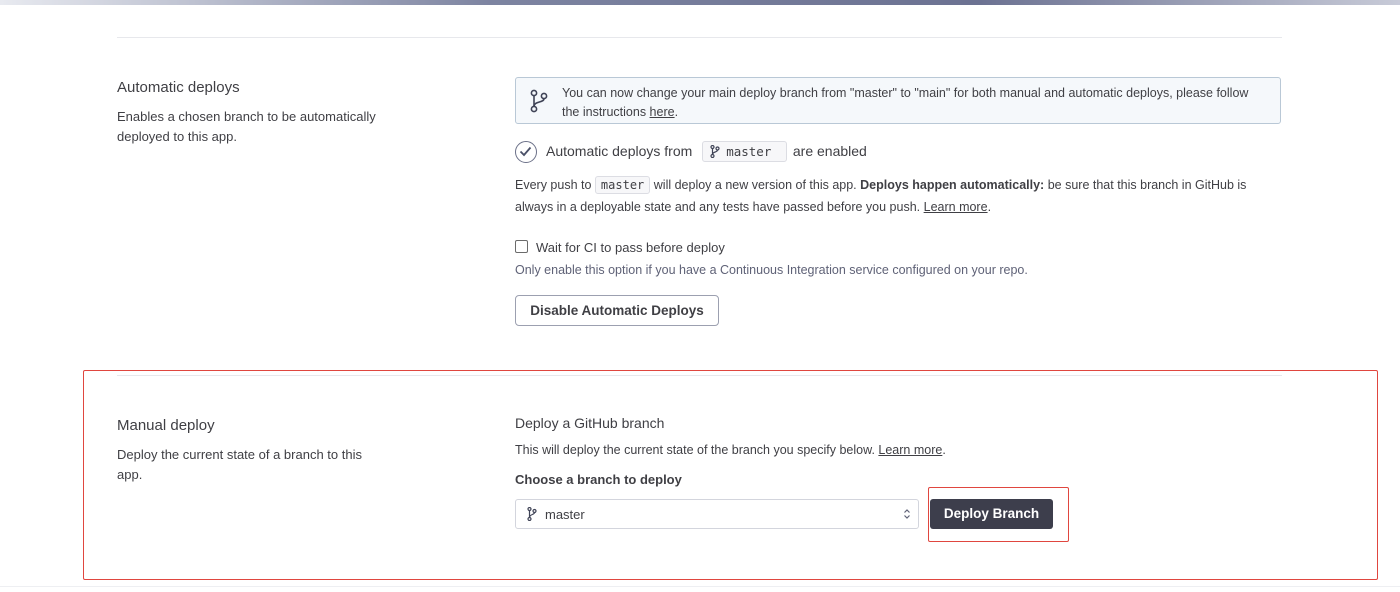  Describe the element at coordinates (590, 423) in the screenshot. I see `deploy-github-branch-subtitle: Deploy a GitHub branch` at that location.